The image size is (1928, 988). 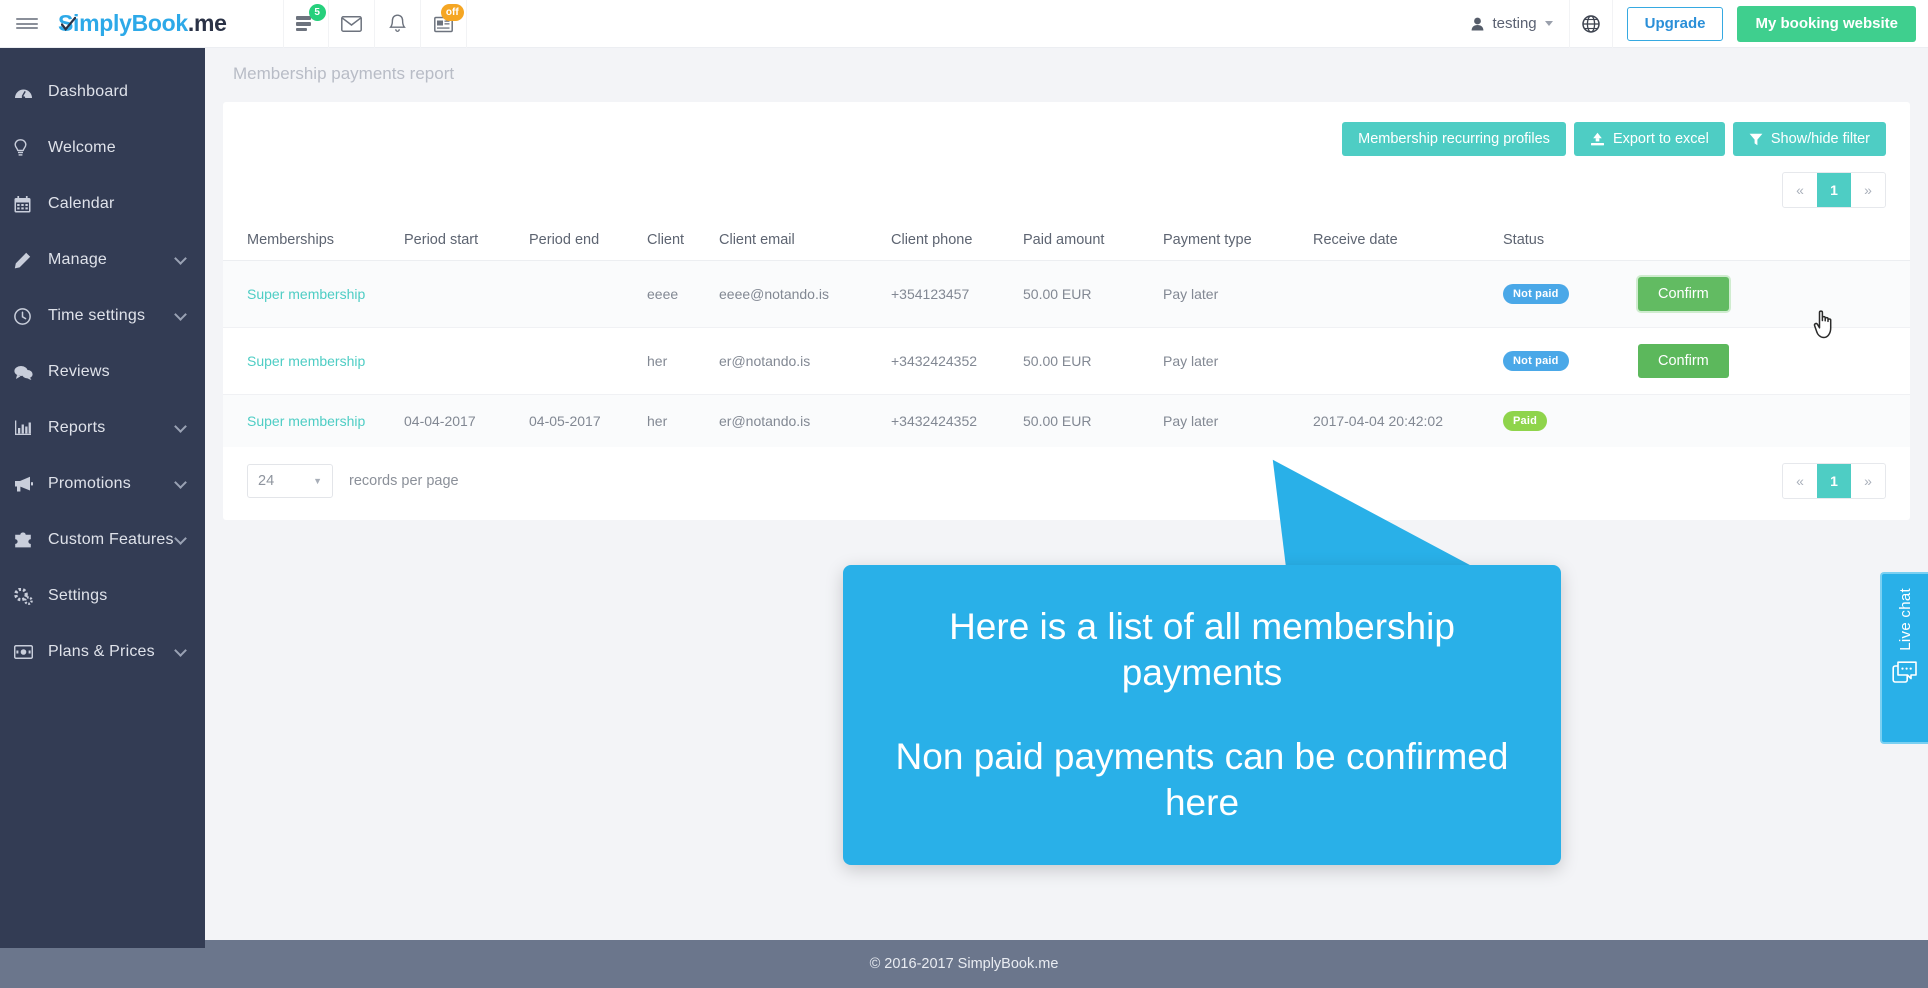 I want to click on sidebar-item-settings: Settings, so click(x=102, y=596).